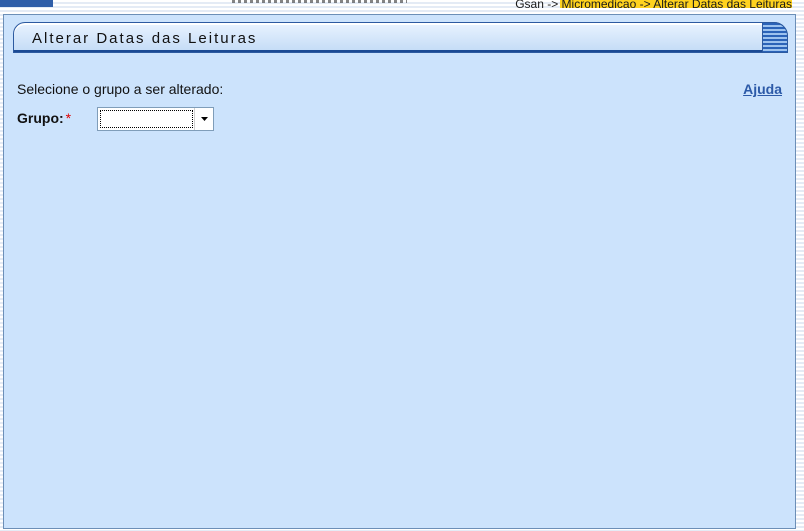 This screenshot has height=531, width=804. I want to click on group-label: Grupo: *, so click(44, 118).